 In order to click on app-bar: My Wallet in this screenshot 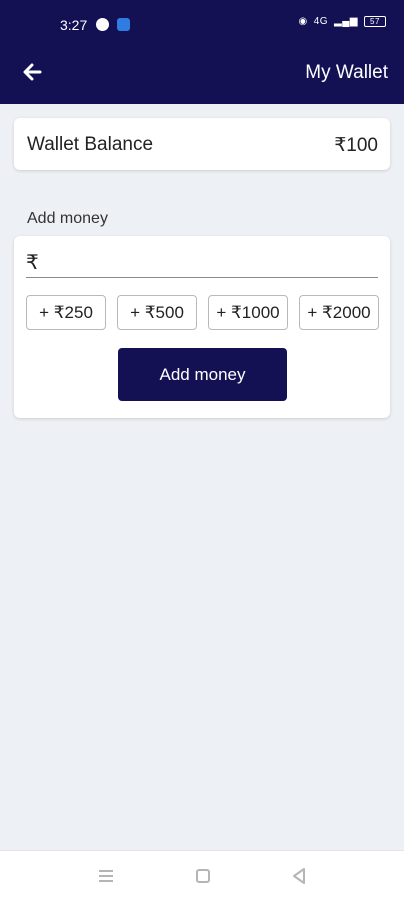, I will do `click(202, 73)`.